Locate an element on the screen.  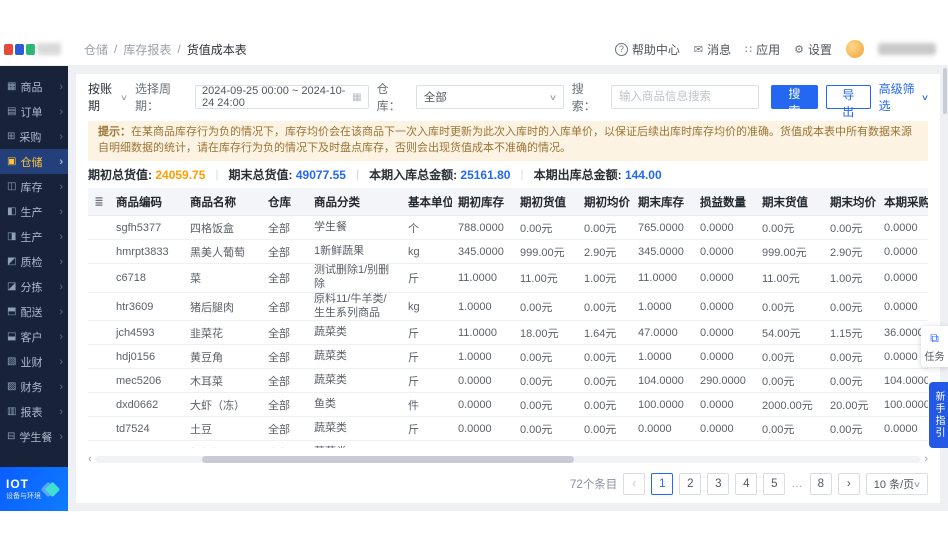
sidebar-item-reports: ▥ 报表 › is located at coordinates (34, 411).